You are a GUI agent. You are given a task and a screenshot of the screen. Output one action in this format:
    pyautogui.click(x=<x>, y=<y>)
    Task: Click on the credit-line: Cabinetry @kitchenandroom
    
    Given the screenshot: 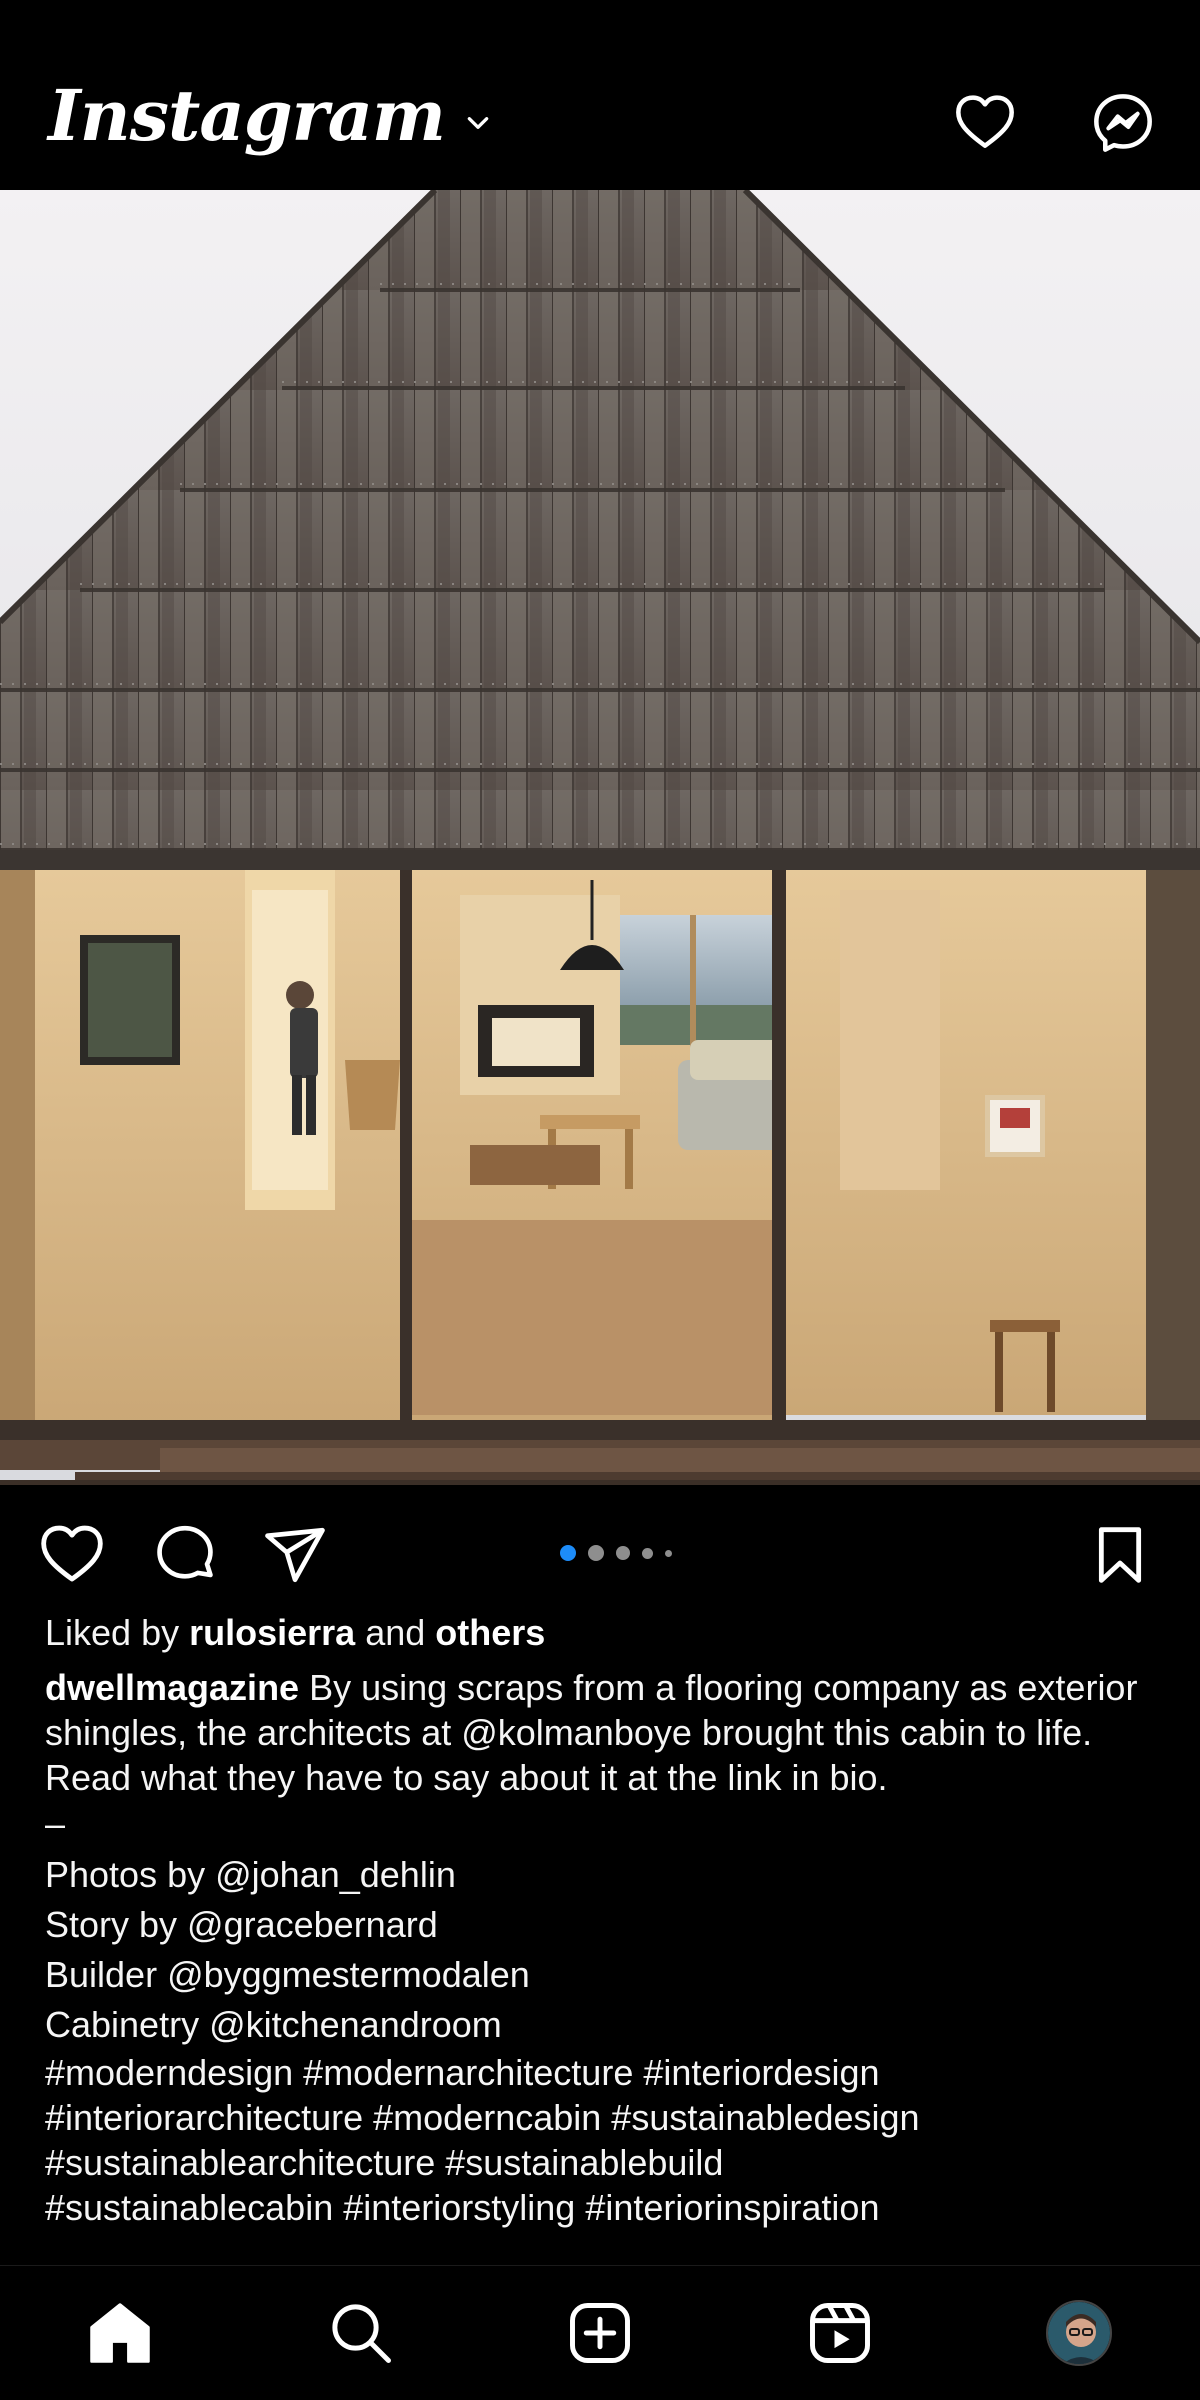 What is the action you would take?
    pyautogui.click(x=605, y=2025)
    